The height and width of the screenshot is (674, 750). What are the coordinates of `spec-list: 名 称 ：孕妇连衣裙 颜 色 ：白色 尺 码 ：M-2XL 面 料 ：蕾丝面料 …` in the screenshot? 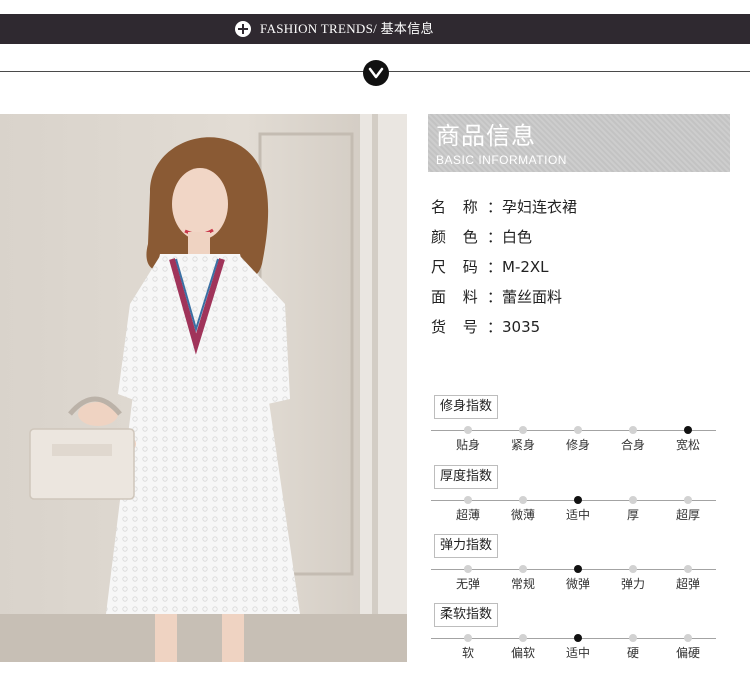 It's located at (504, 272).